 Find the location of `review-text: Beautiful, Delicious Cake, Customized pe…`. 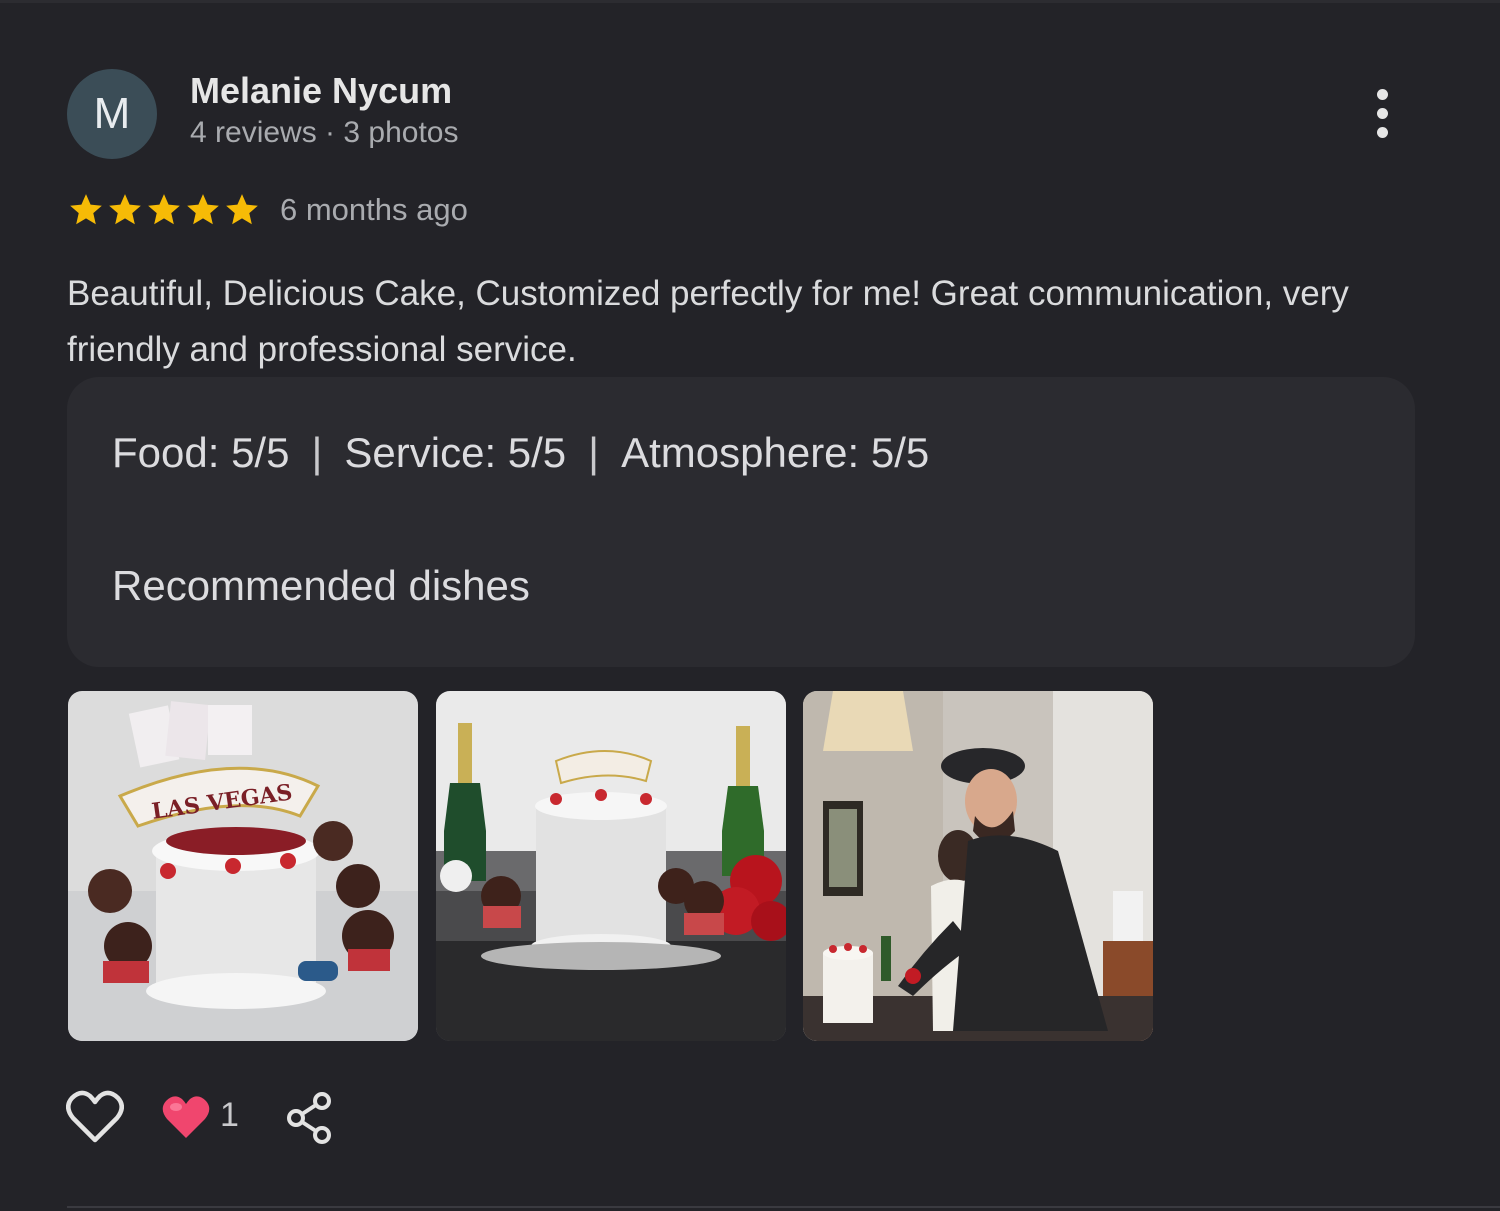

review-text: Beautiful, Delicious Cake, Customized pe… is located at coordinates (708, 321).